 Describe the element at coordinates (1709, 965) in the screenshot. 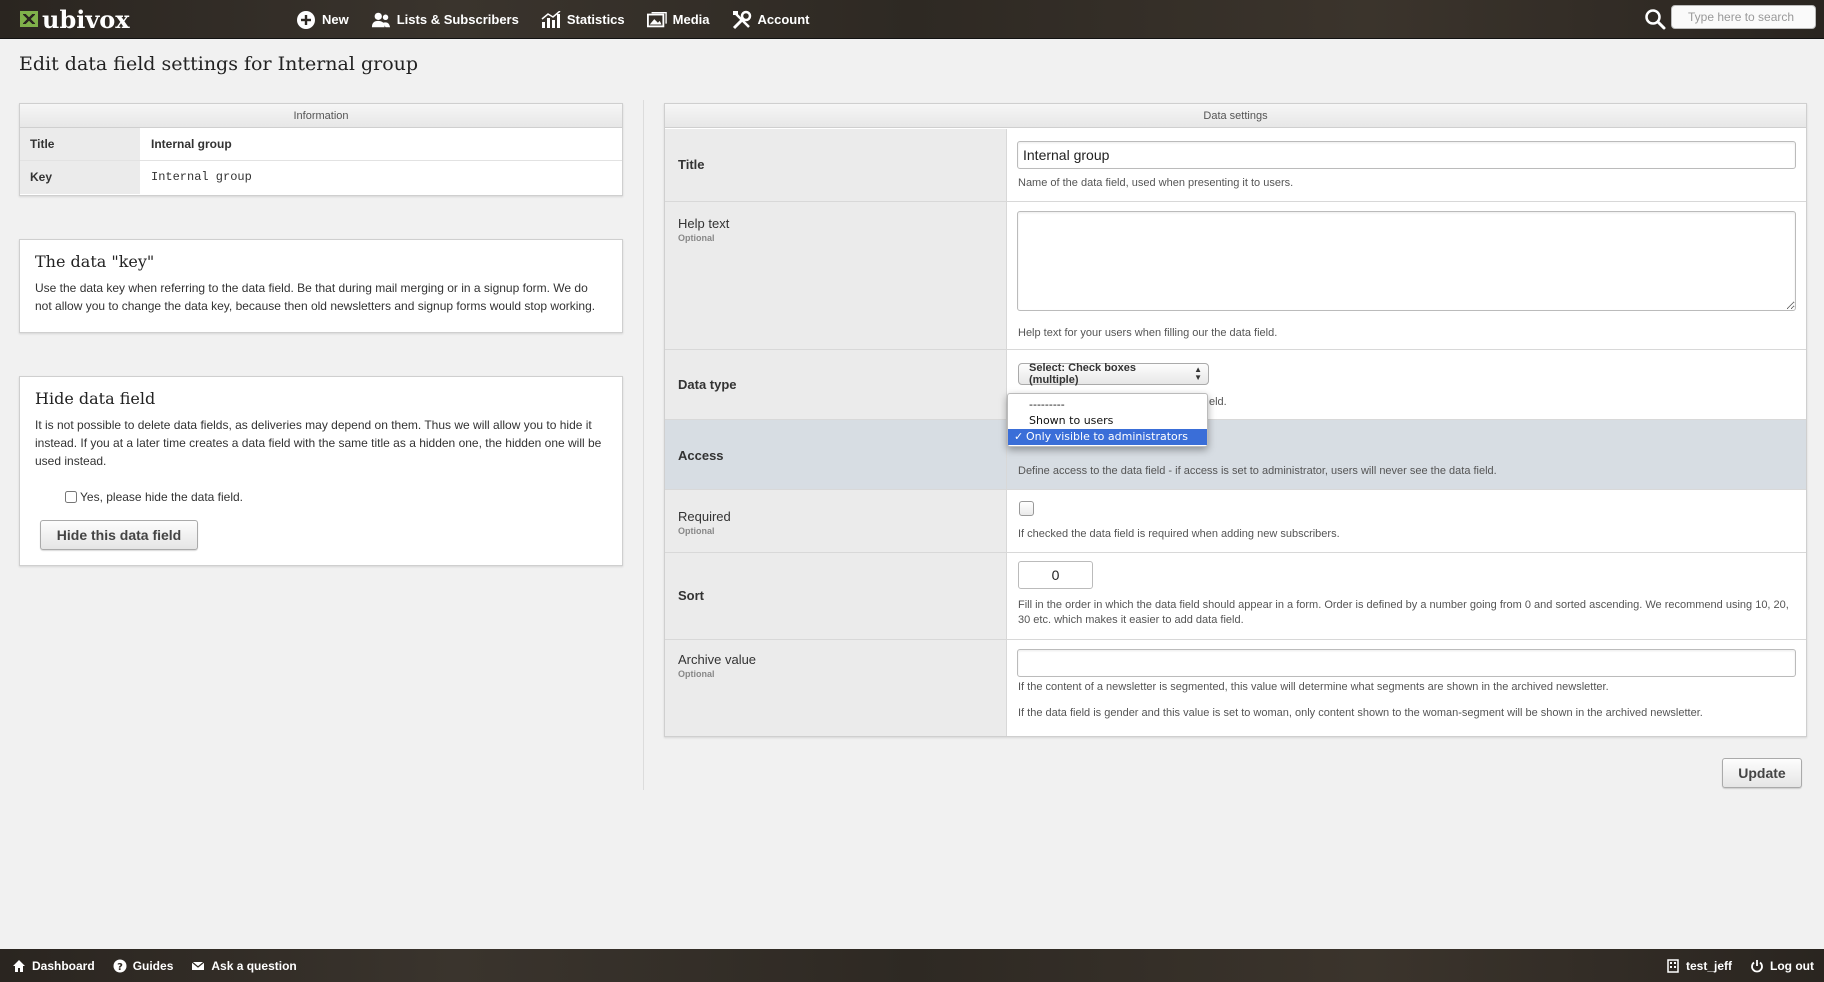

I see `footer-label: test_jeff` at that location.